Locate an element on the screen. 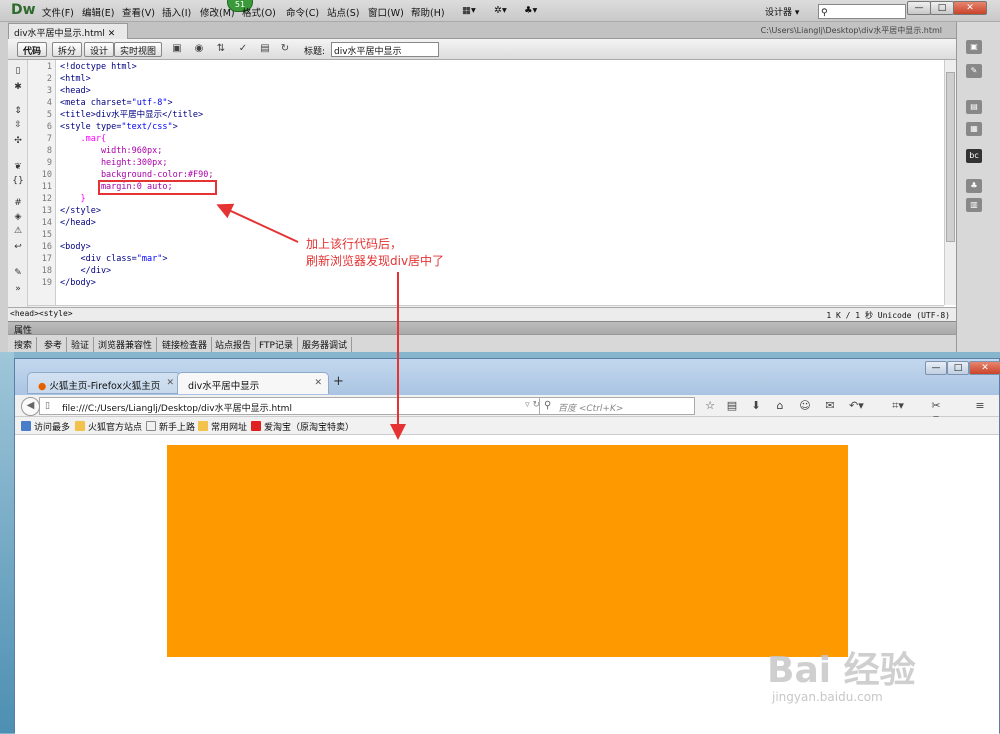  search-bar: ⚲ 百度 <Ctrl+K> is located at coordinates (617, 406).